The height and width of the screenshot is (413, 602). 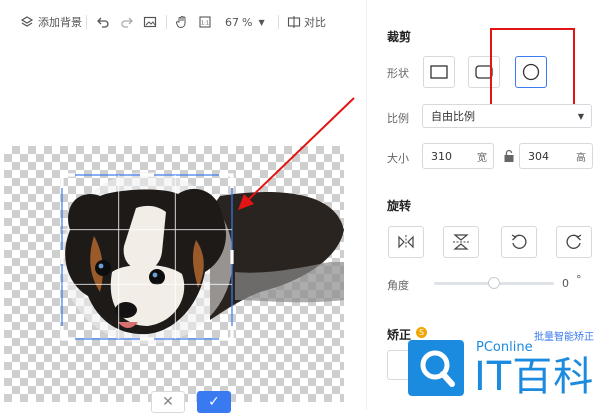 What do you see at coordinates (214, 402) in the screenshot?
I see `check-icon: ✓` at bounding box center [214, 402].